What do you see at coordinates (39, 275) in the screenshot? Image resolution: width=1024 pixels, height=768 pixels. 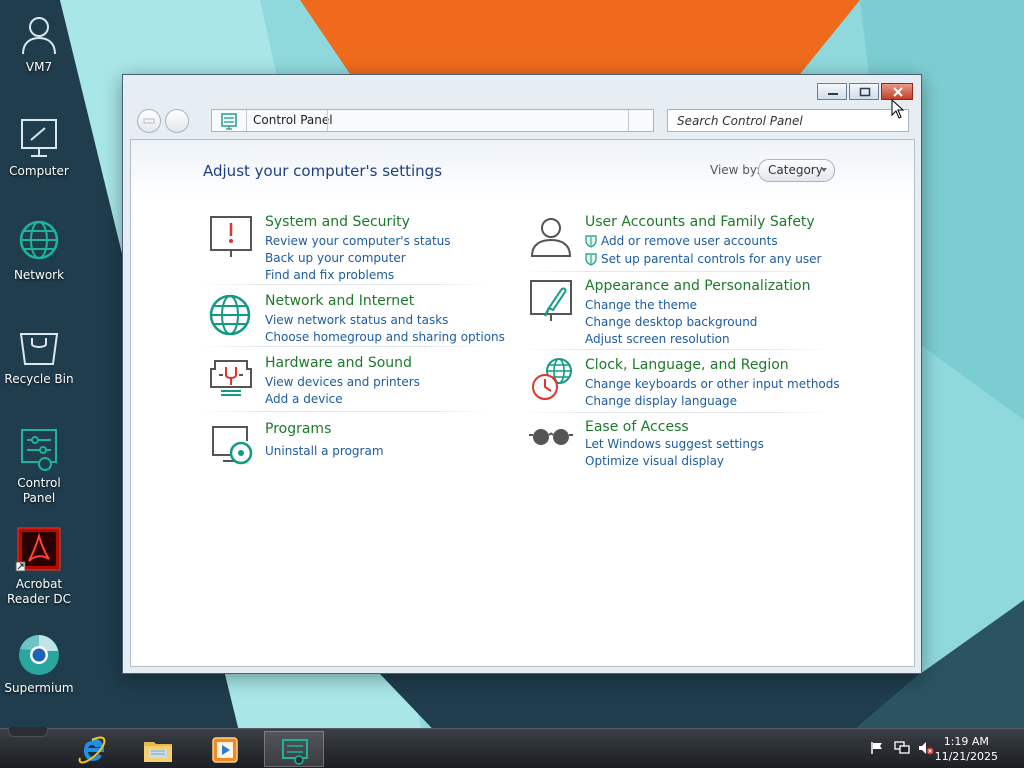 I see `desktop-icon-label: Network` at bounding box center [39, 275].